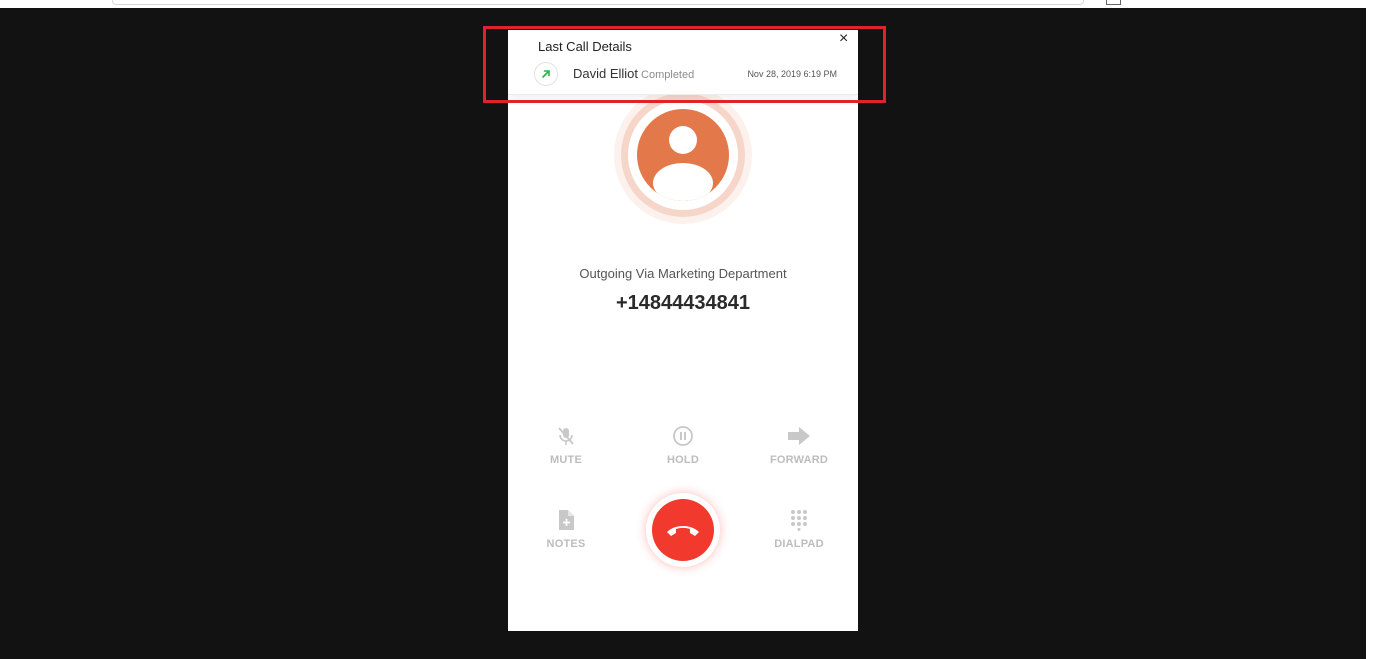  I want to click on forward-arrow-icon, so click(799, 436).